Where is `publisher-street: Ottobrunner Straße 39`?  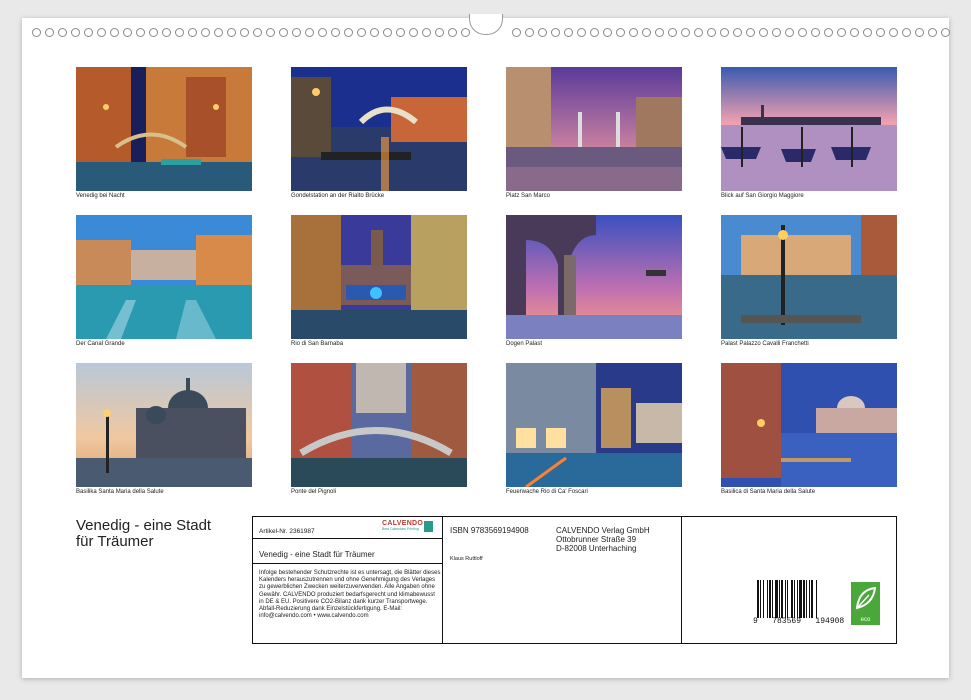
publisher-street: Ottobrunner Straße 39 is located at coordinates (596, 539).